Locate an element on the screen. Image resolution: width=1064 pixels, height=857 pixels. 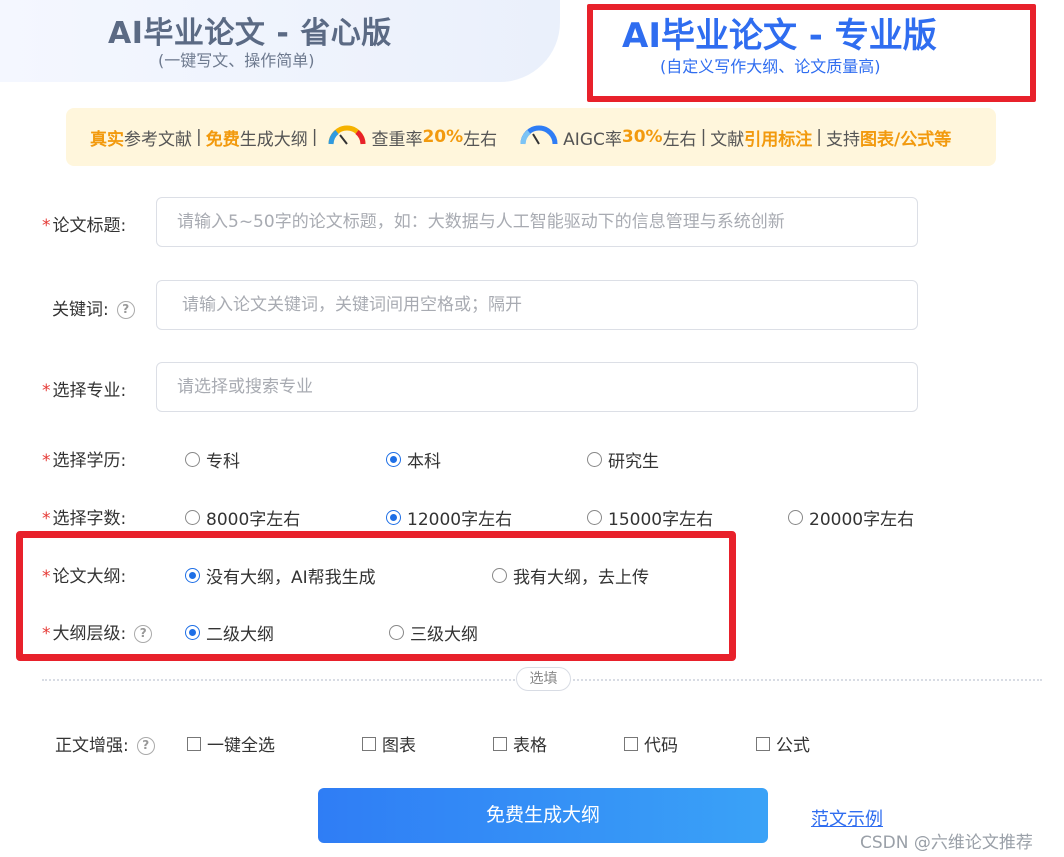
banner-text: 生成大纲 is located at coordinates (273, 139).